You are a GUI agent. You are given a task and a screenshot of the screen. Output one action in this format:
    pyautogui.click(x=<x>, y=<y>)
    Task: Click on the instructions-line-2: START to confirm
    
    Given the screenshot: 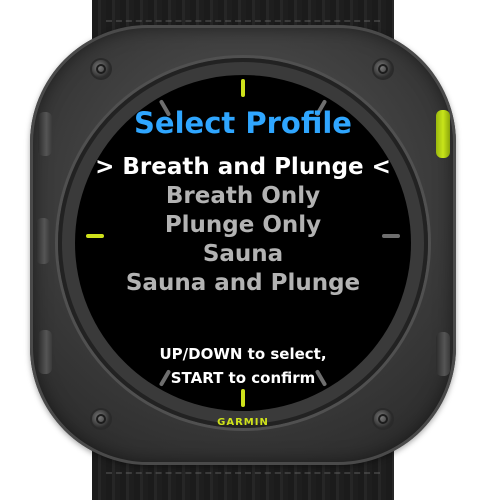 What is the action you would take?
    pyautogui.click(x=243, y=378)
    